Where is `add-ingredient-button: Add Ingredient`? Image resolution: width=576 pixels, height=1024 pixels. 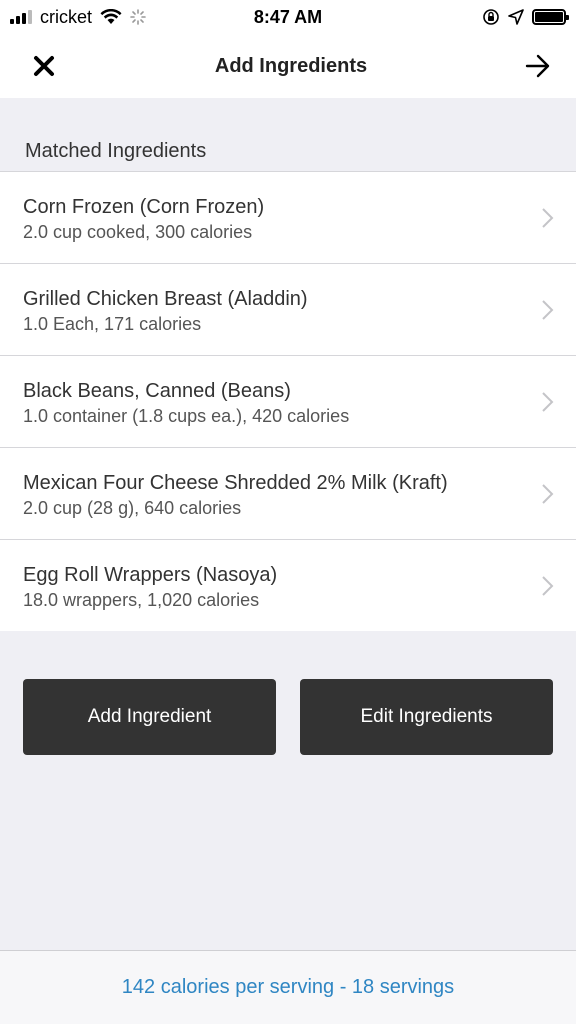
add-ingredient-button: Add Ingredient is located at coordinates (149, 717).